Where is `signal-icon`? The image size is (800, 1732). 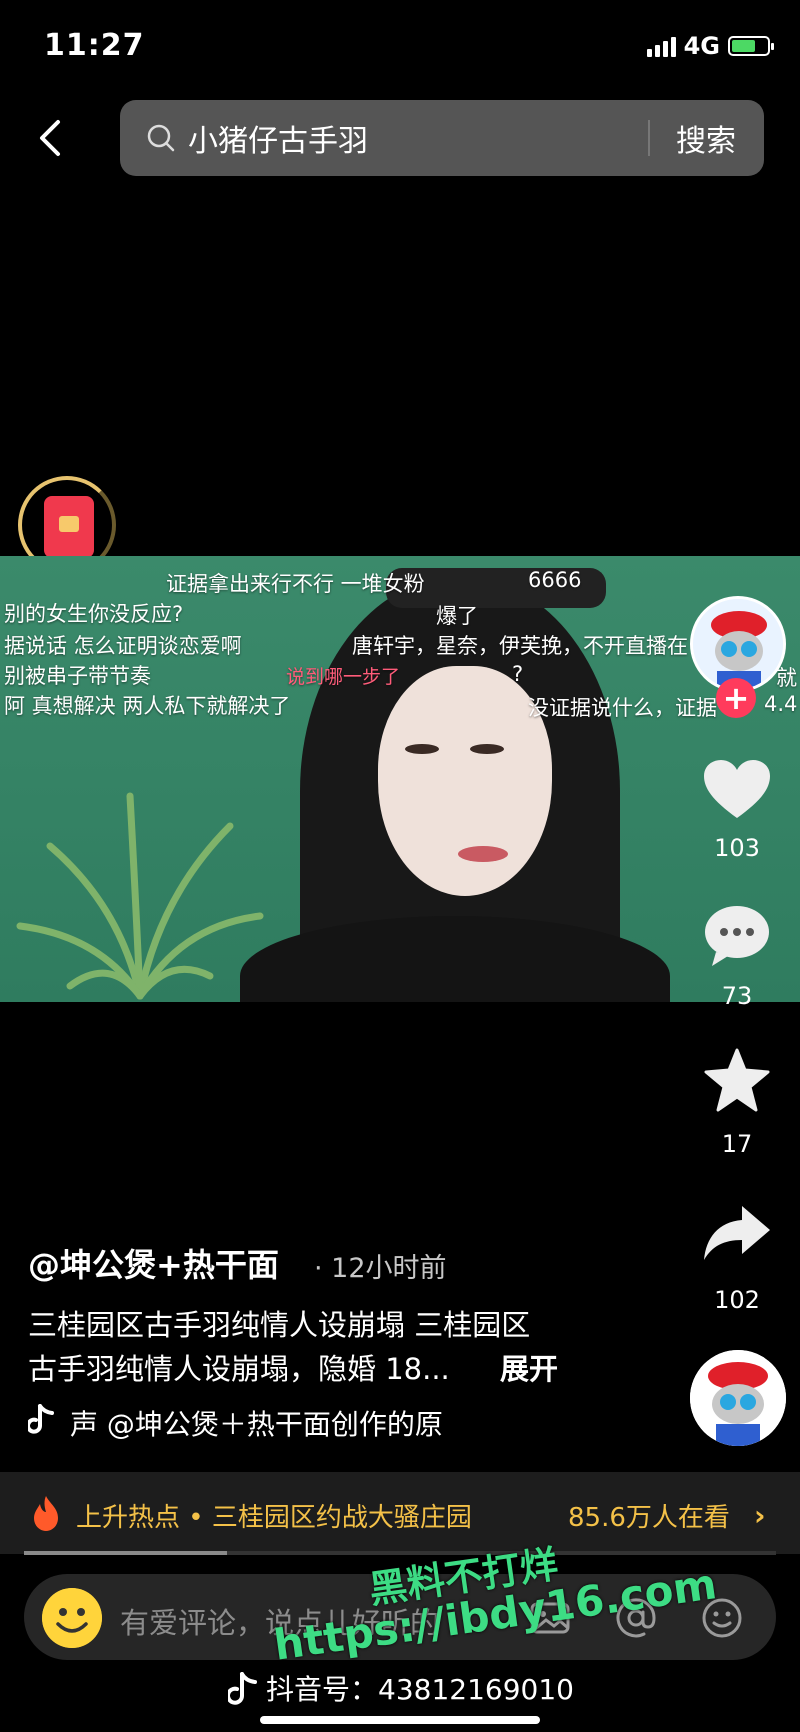 signal-icon is located at coordinates (661, 46).